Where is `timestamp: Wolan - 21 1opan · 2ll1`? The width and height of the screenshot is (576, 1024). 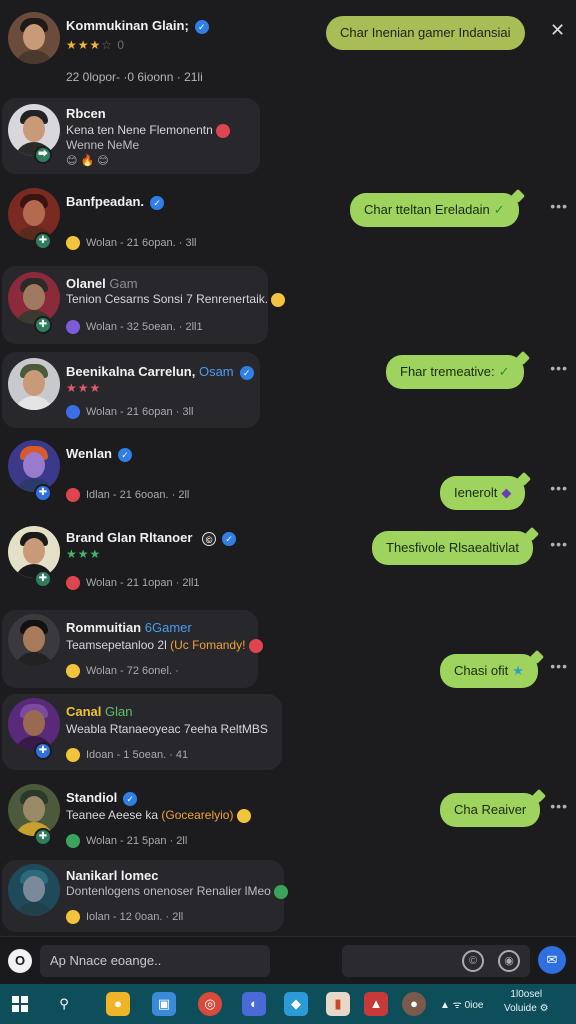 timestamp: Wolan - 21 1opan · 2ll1 is located at coordinates (133, 583).